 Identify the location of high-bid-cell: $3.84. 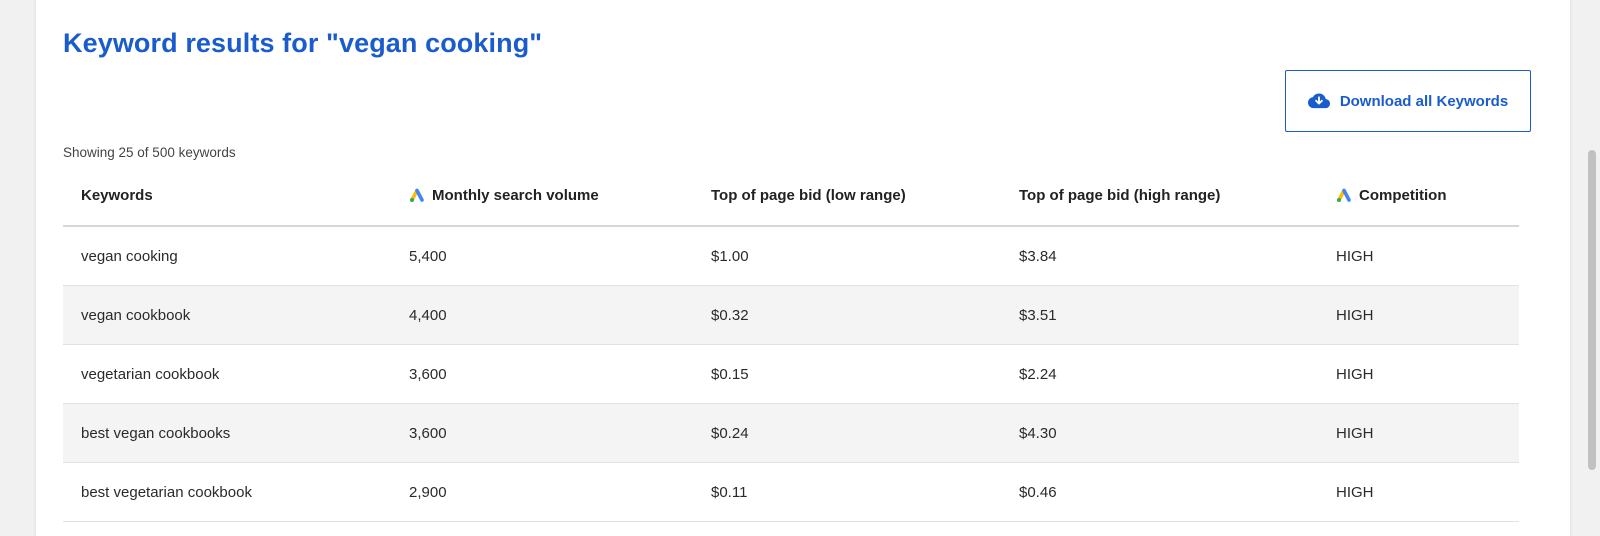
(1038, 256).